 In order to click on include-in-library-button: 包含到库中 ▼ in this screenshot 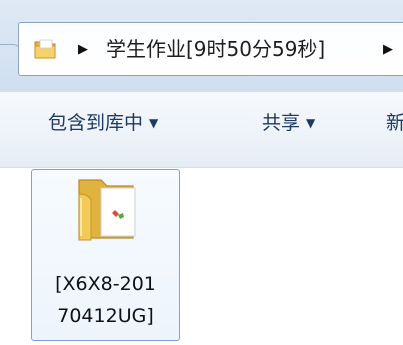, I will do `click(103, 123)`.